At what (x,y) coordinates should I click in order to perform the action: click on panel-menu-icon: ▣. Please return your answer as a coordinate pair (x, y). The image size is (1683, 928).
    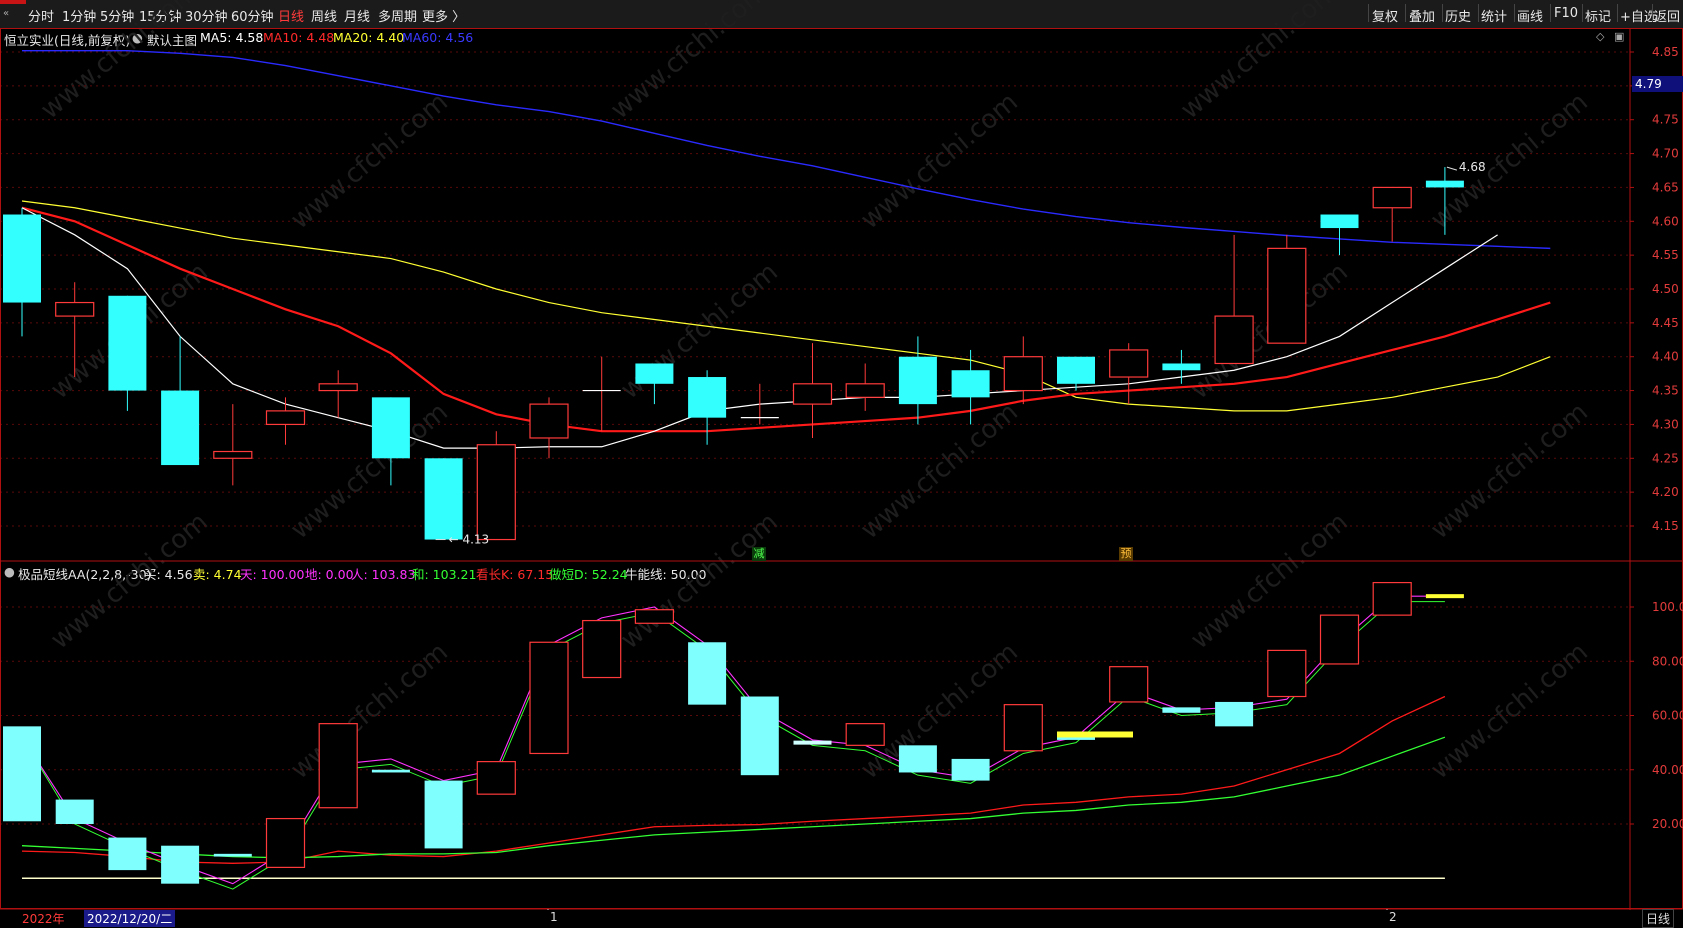
    Looking at the image, I should click on (1619, 36).